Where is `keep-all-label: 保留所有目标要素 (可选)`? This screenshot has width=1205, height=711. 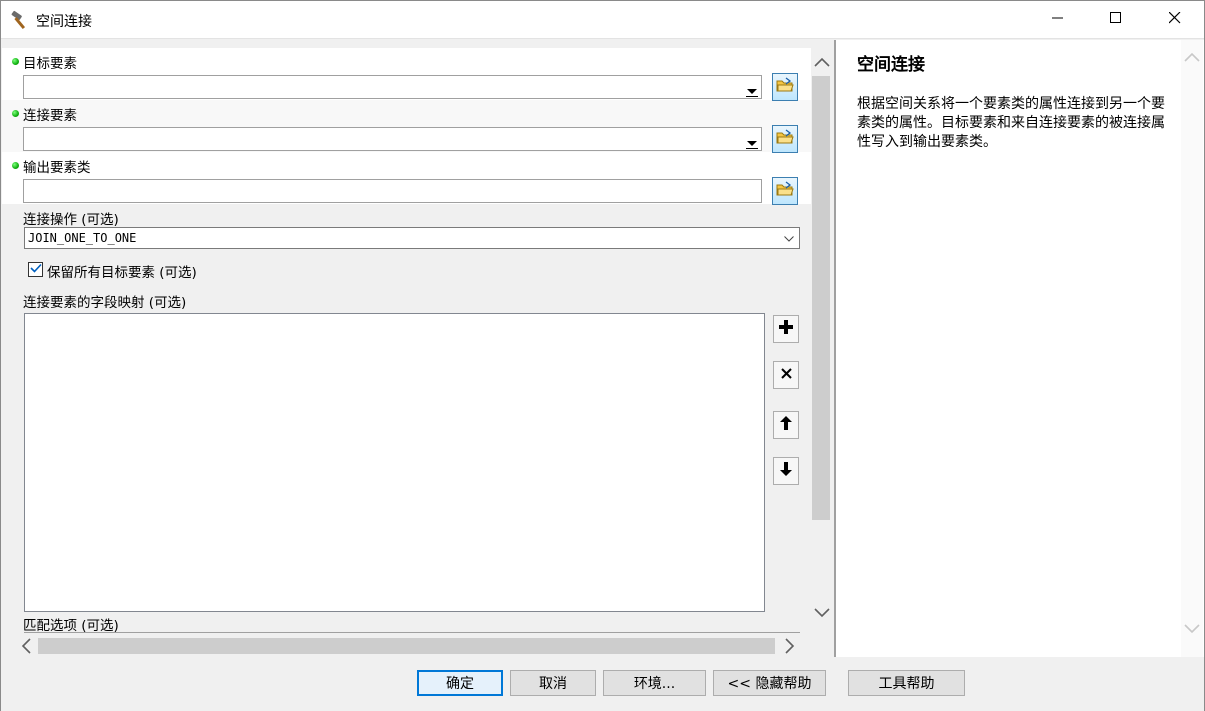
keep-all-label: 保留所有目标要素 (可选) is located at coordinates (122, 273).